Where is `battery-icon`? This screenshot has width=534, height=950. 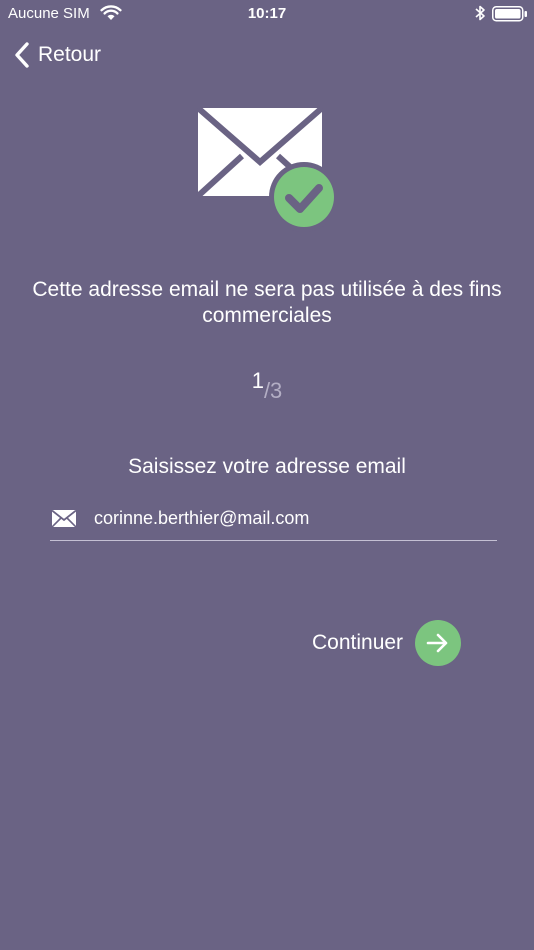
battery-icon is located at coordinates (510, 16).